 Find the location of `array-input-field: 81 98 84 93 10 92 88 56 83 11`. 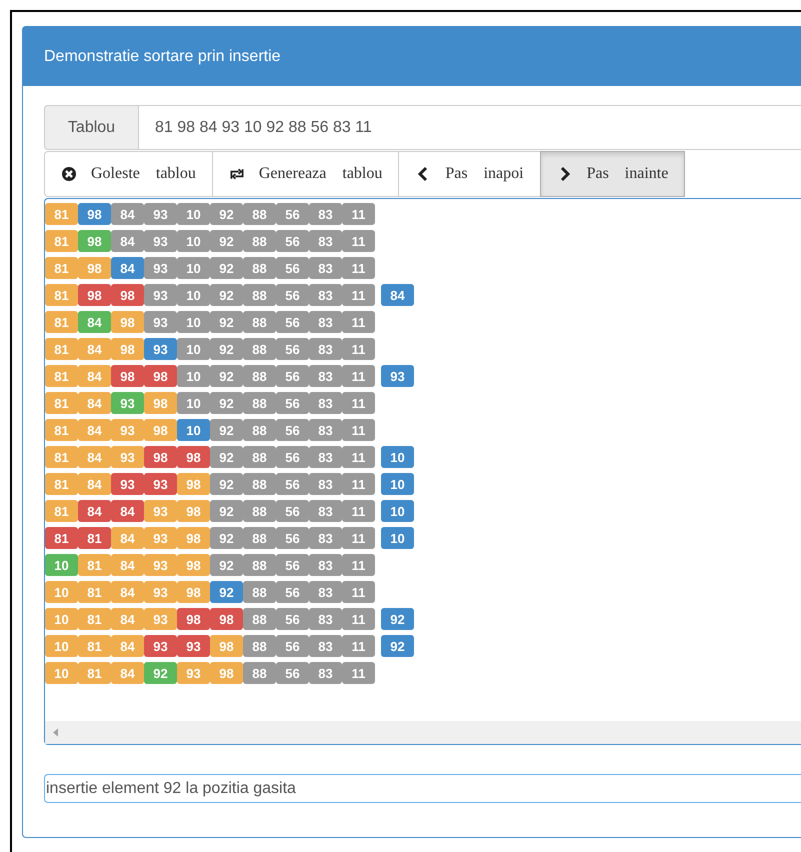

array-input-field: 81 98 84 93 10 92 88 56 83 11 is located at coordinates (470, 127).